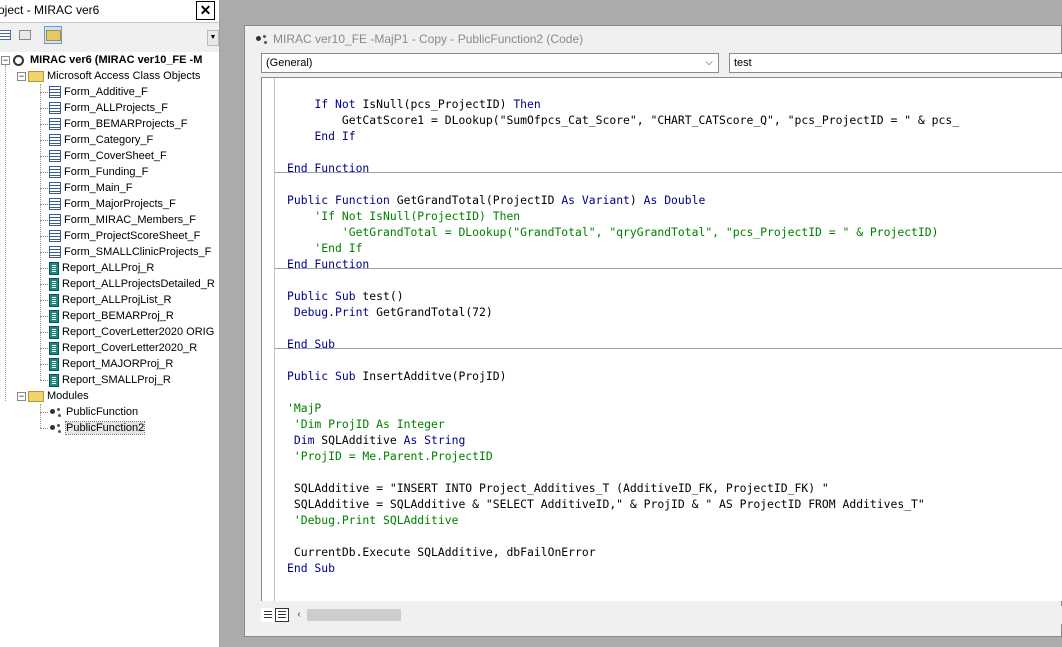  Describe the element at coordinates (53, 35) in the screenshot. I see `toggle-folders-icon` at that location.